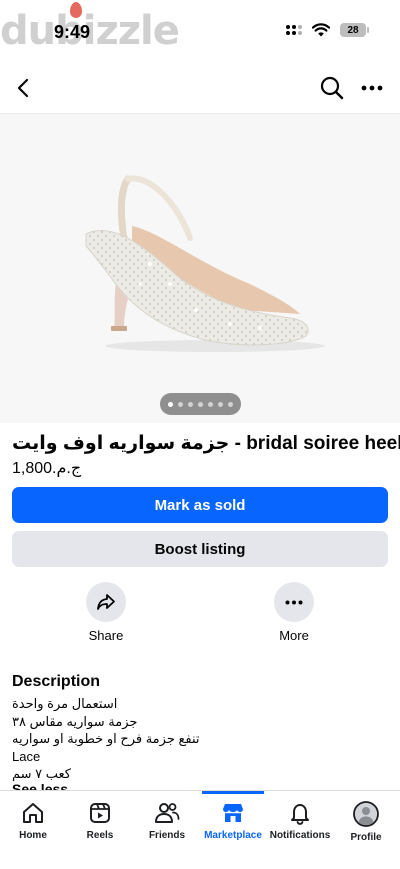 Image resolution: width=400 pixels, height=869 pixels. What do you see at coordinates (300, 814) in the screenshot?
I see `bell-icon` at bounding box center [300, 814].